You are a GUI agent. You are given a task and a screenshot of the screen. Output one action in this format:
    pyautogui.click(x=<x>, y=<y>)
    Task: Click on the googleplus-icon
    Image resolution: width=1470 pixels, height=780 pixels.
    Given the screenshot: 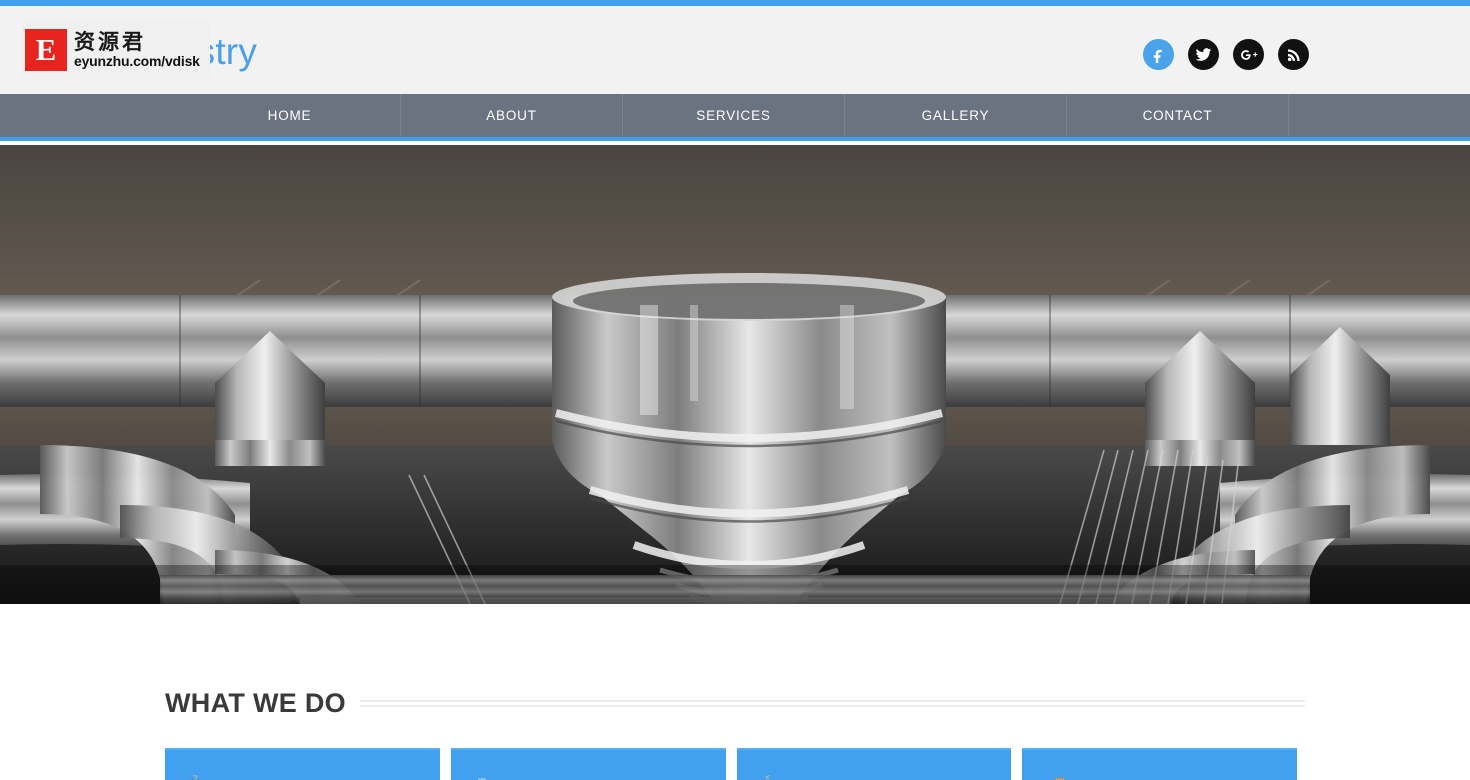 What is the action you would take?
    pyautogui.click(x=1248, y=54)
    